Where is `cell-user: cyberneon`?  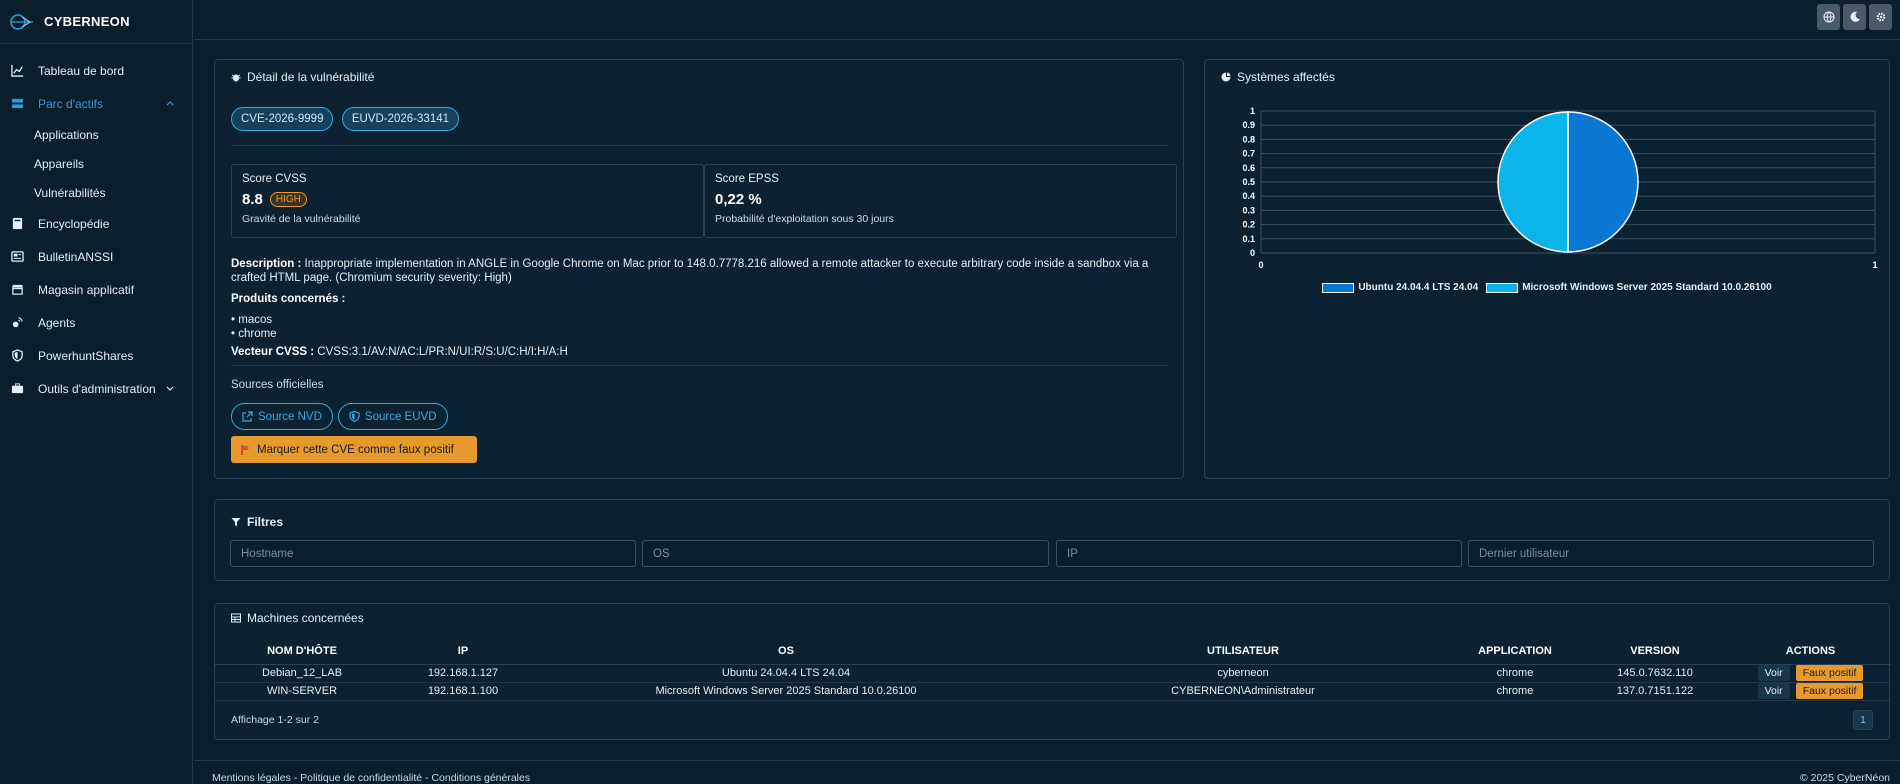
cell-user: cyberneon is located at coordinates (1243, 673).